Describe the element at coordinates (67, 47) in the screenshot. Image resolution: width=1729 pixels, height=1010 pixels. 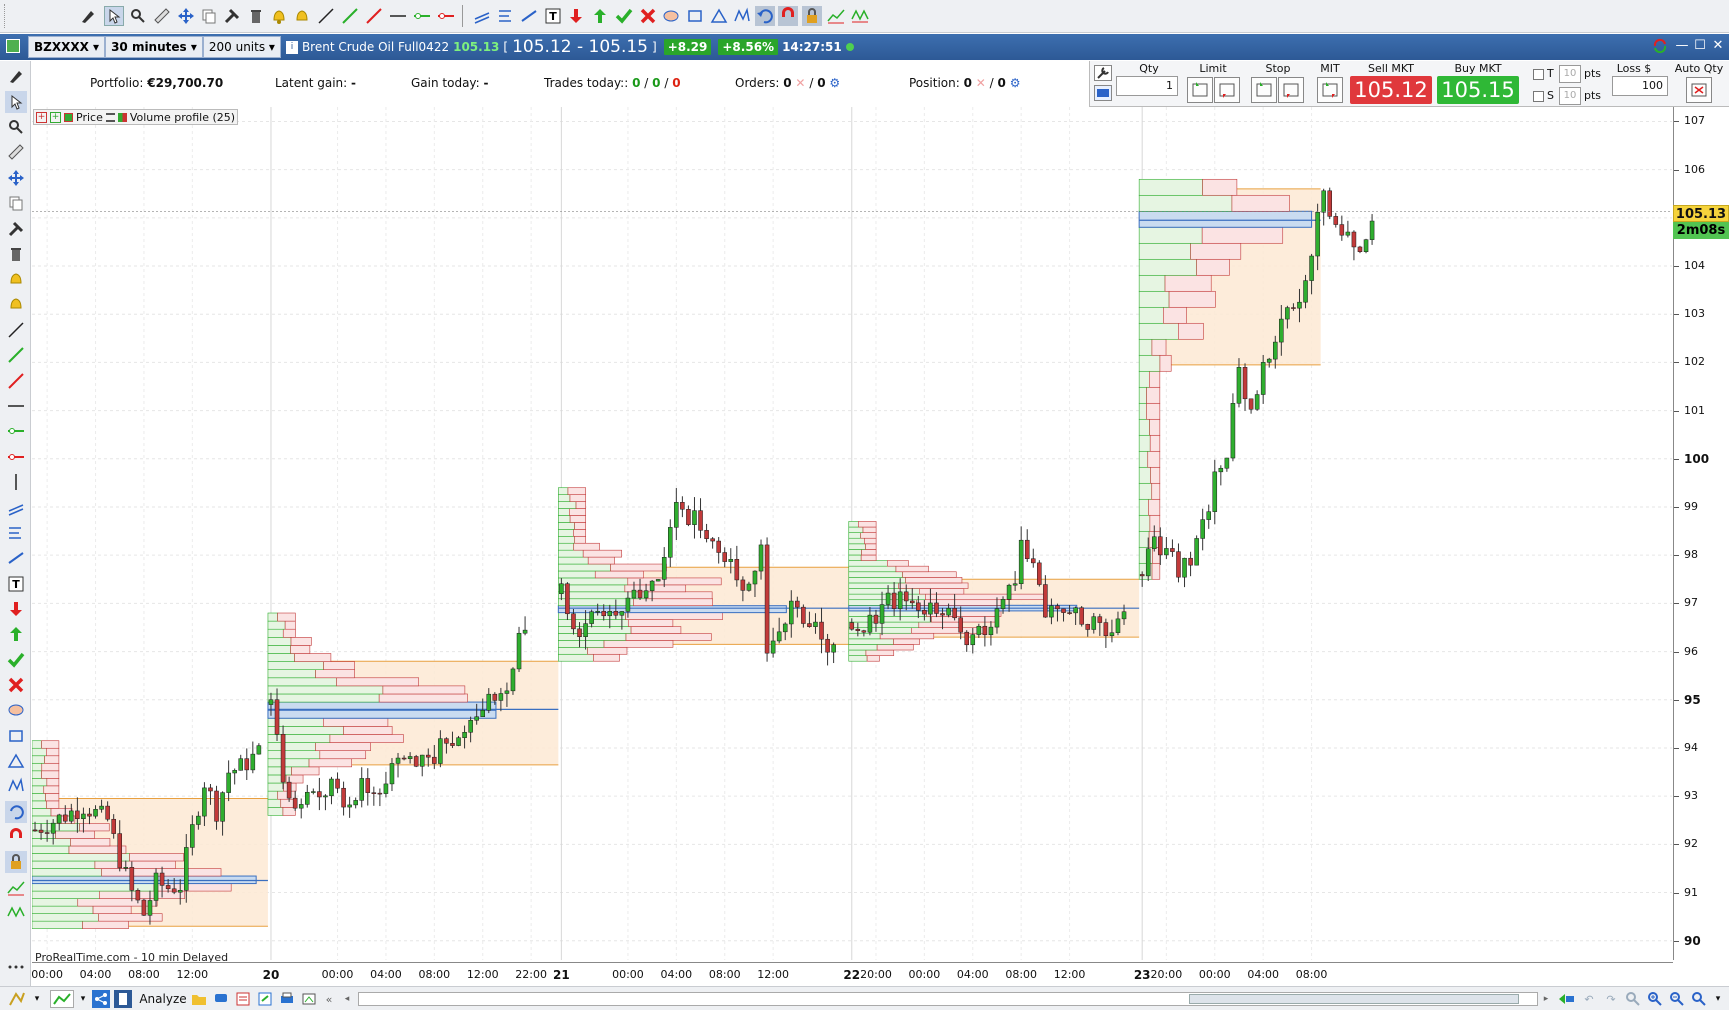
I see `symbol-selector: BZXXXX ▾` at that location.